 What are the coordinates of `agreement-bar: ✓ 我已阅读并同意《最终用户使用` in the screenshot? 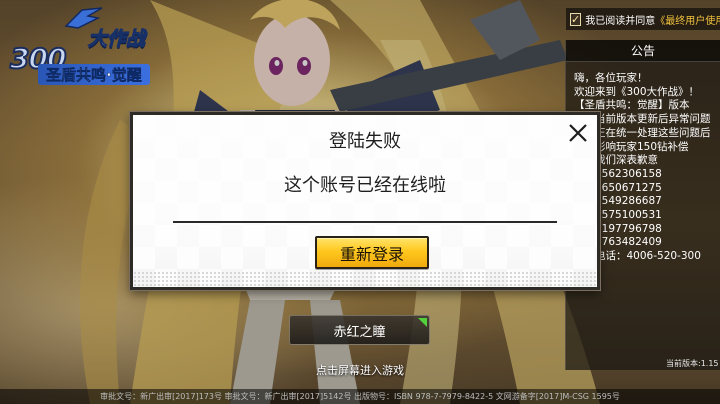 It's located at (643, 19).